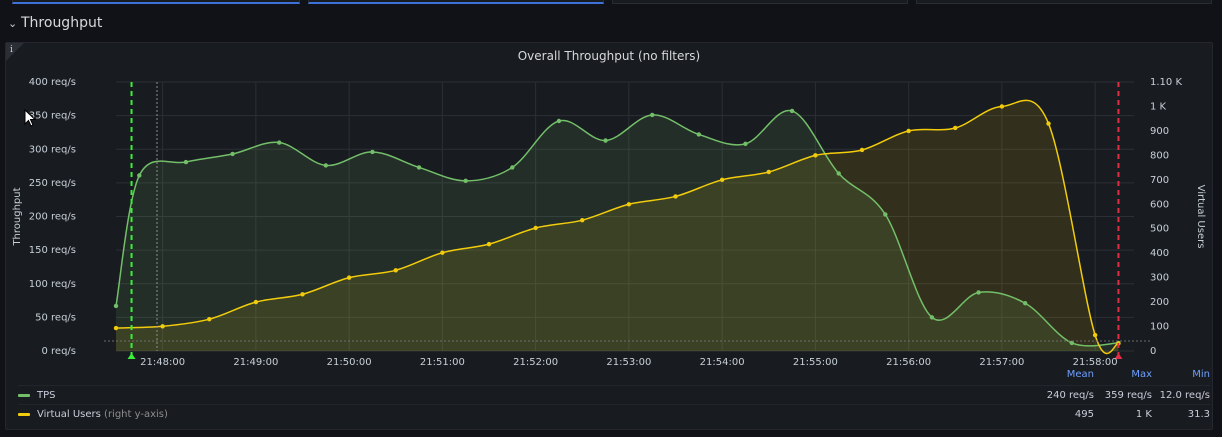  Describe the element at coordinates (1153, 351) in the screenshot. I see `y-right-tick-label: 0` at that location.